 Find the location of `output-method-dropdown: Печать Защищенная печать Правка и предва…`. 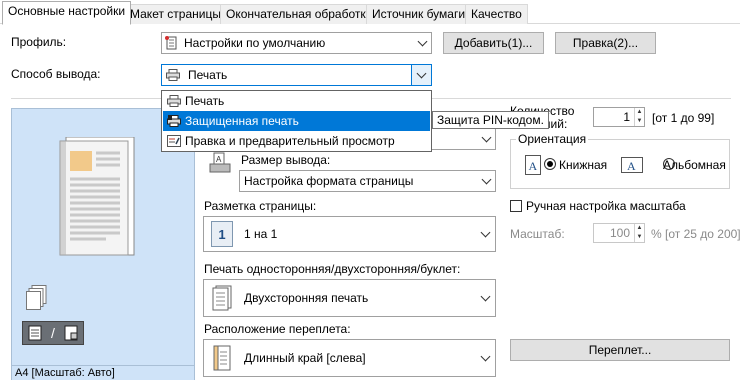

output-method-dropdown: Печать Защищенная печать Правка и предва… is located at coordinates (296, 121).